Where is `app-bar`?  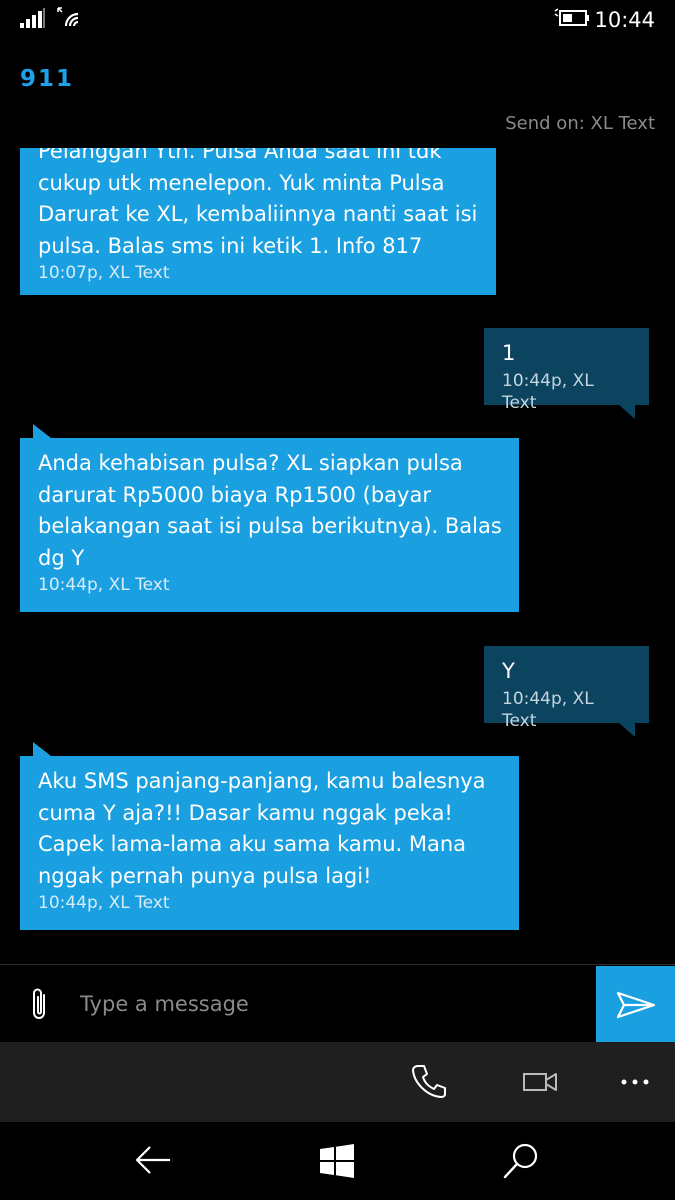
app-bar is located at coordinates (337, 1082).